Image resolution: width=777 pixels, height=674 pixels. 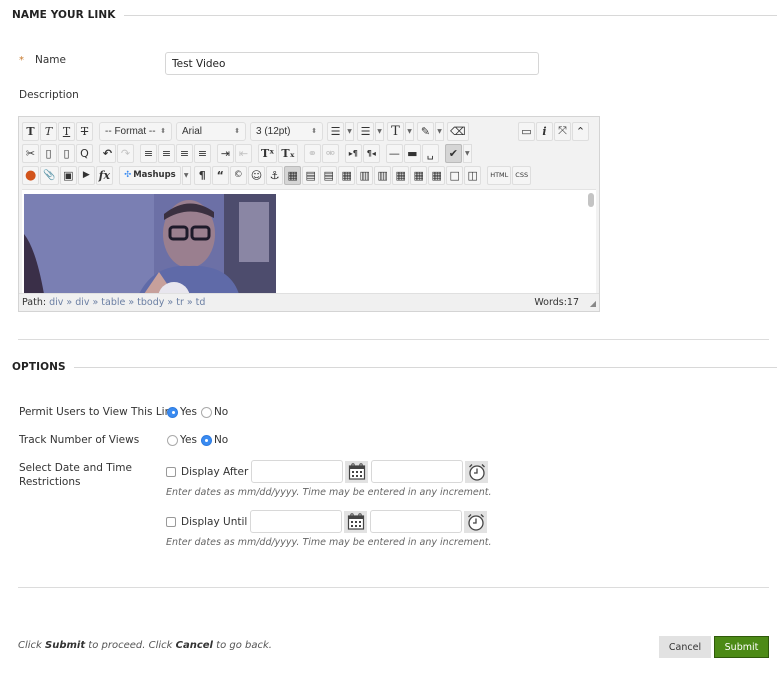 I want to click on table-button: ▦, so click(x=293, y=175).